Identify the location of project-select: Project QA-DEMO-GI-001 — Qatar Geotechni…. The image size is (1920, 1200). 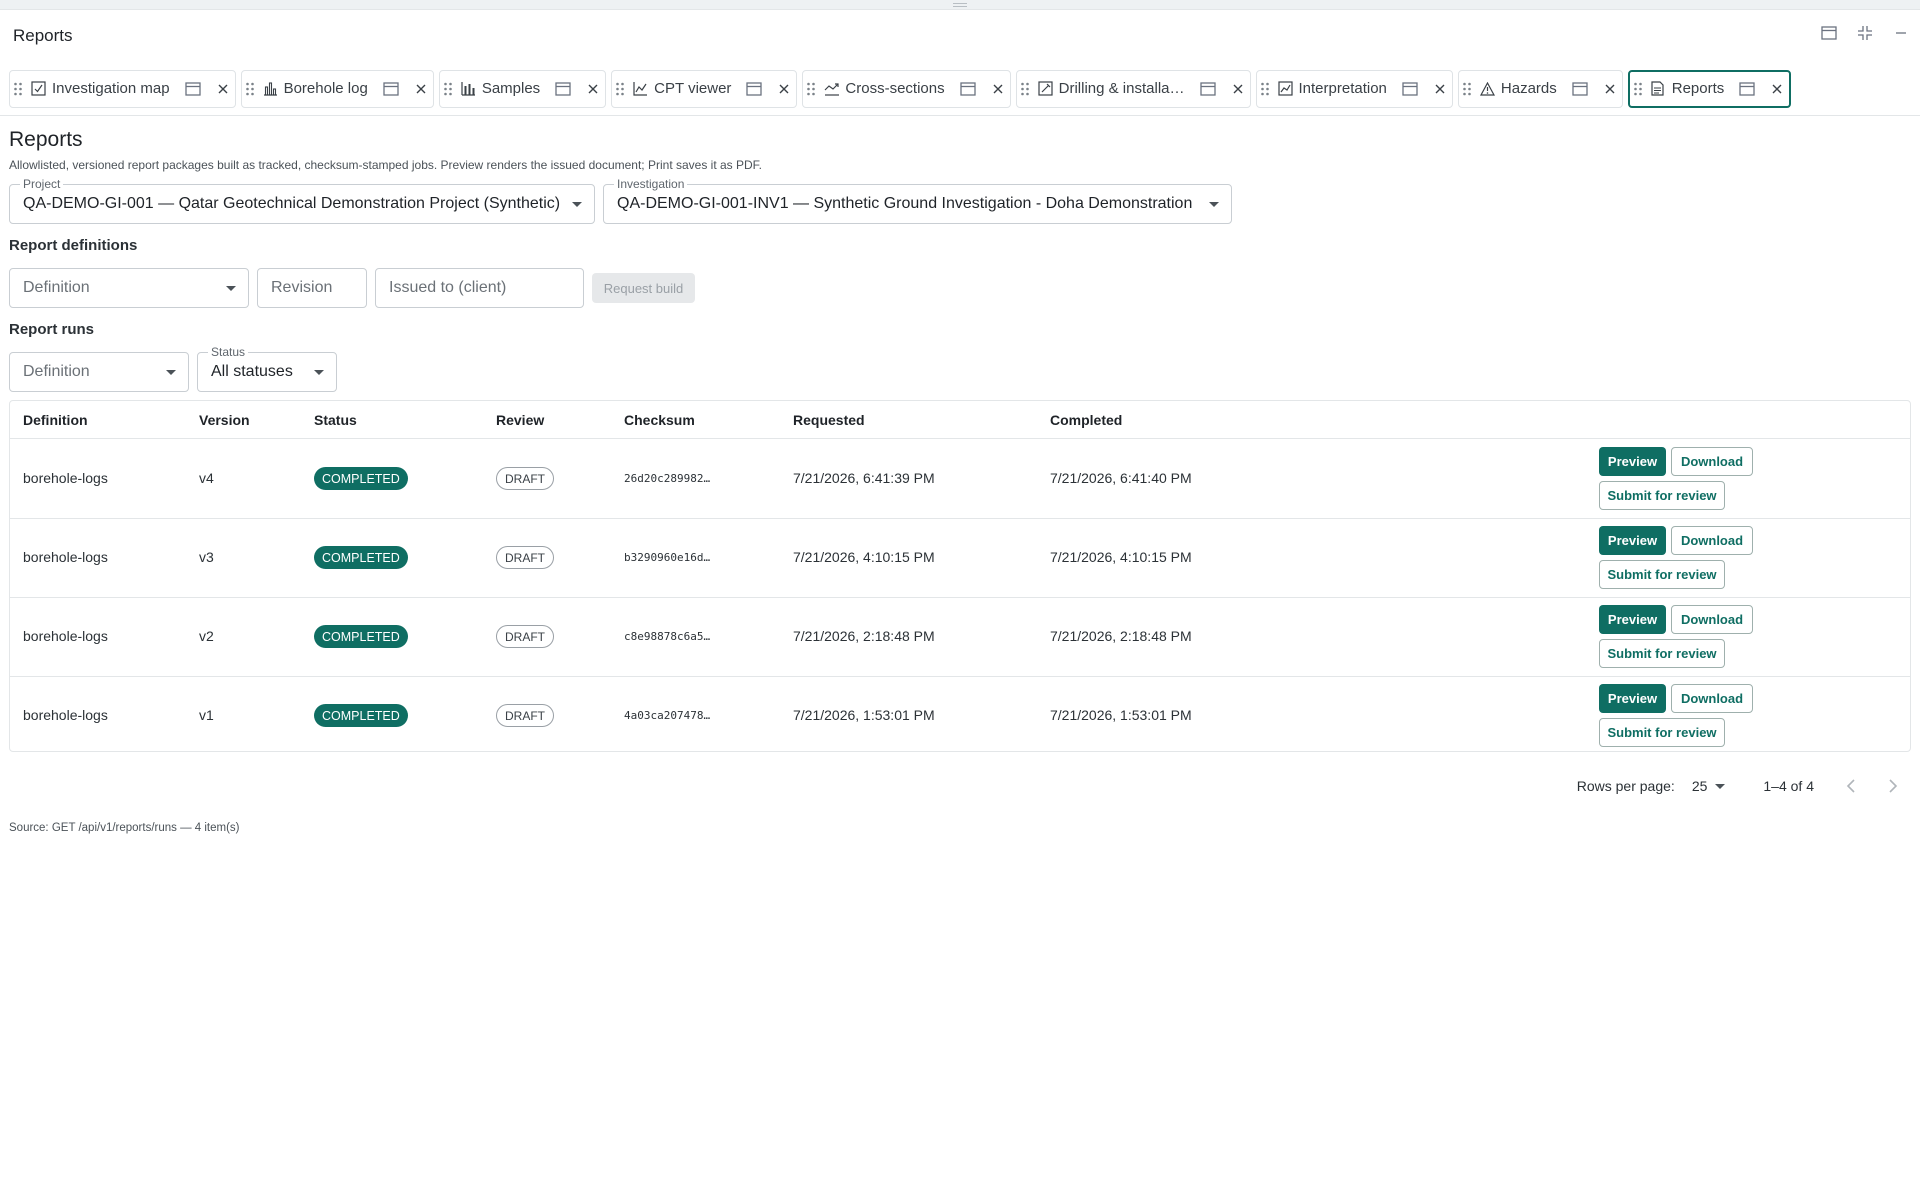
(302, 200).